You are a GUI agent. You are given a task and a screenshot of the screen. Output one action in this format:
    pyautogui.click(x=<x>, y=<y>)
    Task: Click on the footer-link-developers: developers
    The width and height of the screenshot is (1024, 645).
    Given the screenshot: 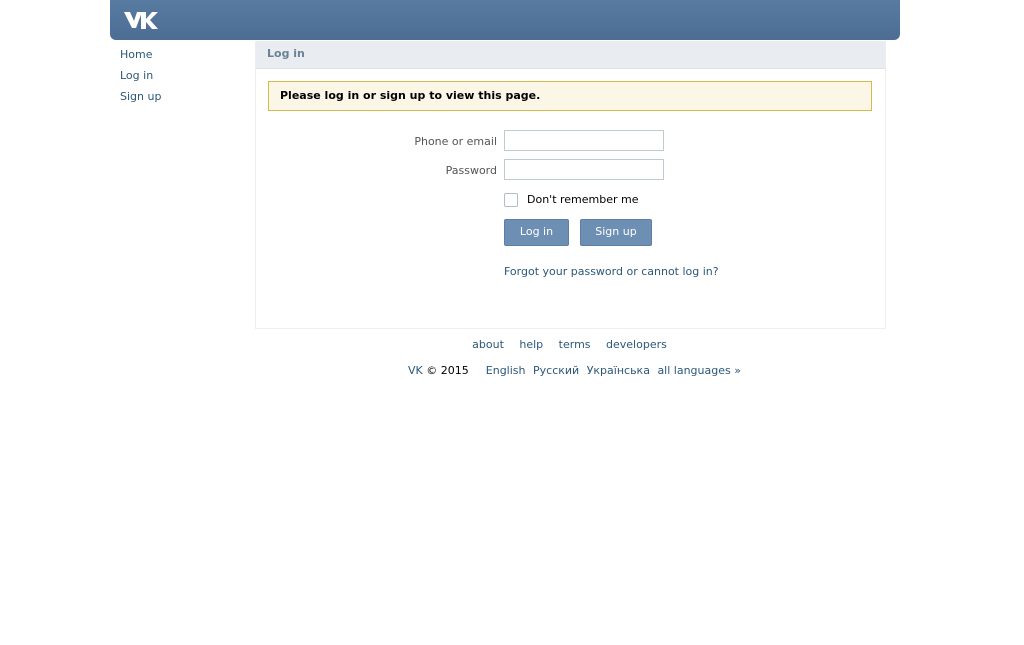 What is the action you would take?
    pyautogui.click(x=636, y=344)
    